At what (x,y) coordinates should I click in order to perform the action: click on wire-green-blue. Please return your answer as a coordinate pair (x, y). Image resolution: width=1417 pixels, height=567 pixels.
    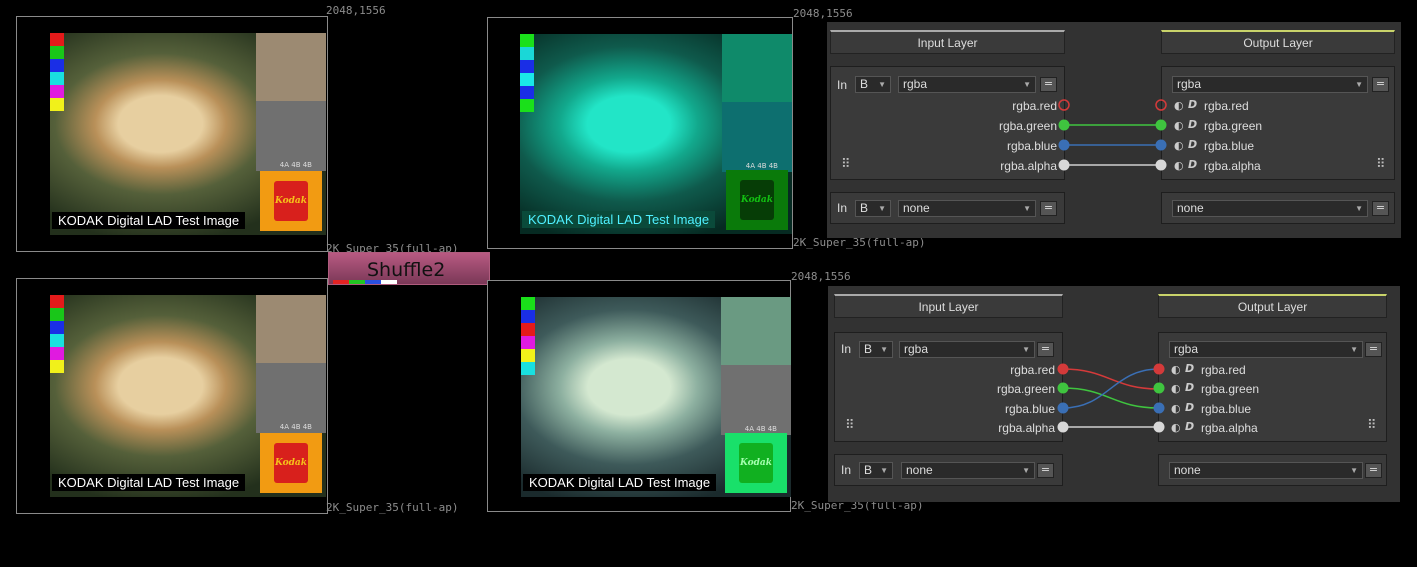
    Looking at the image, I should click on (1111, 398).